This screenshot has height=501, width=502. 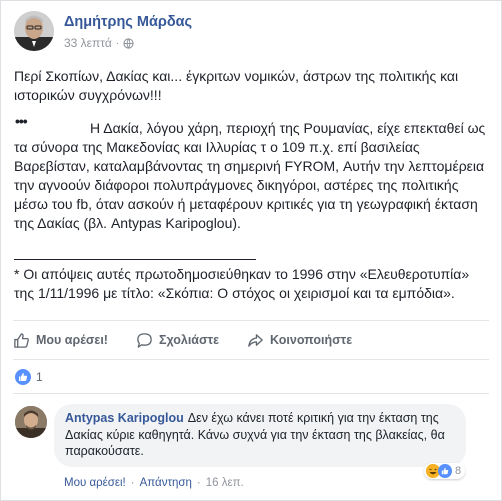 I want to click on like-button: Μου αρέσει!, so click(x=60, y=340).